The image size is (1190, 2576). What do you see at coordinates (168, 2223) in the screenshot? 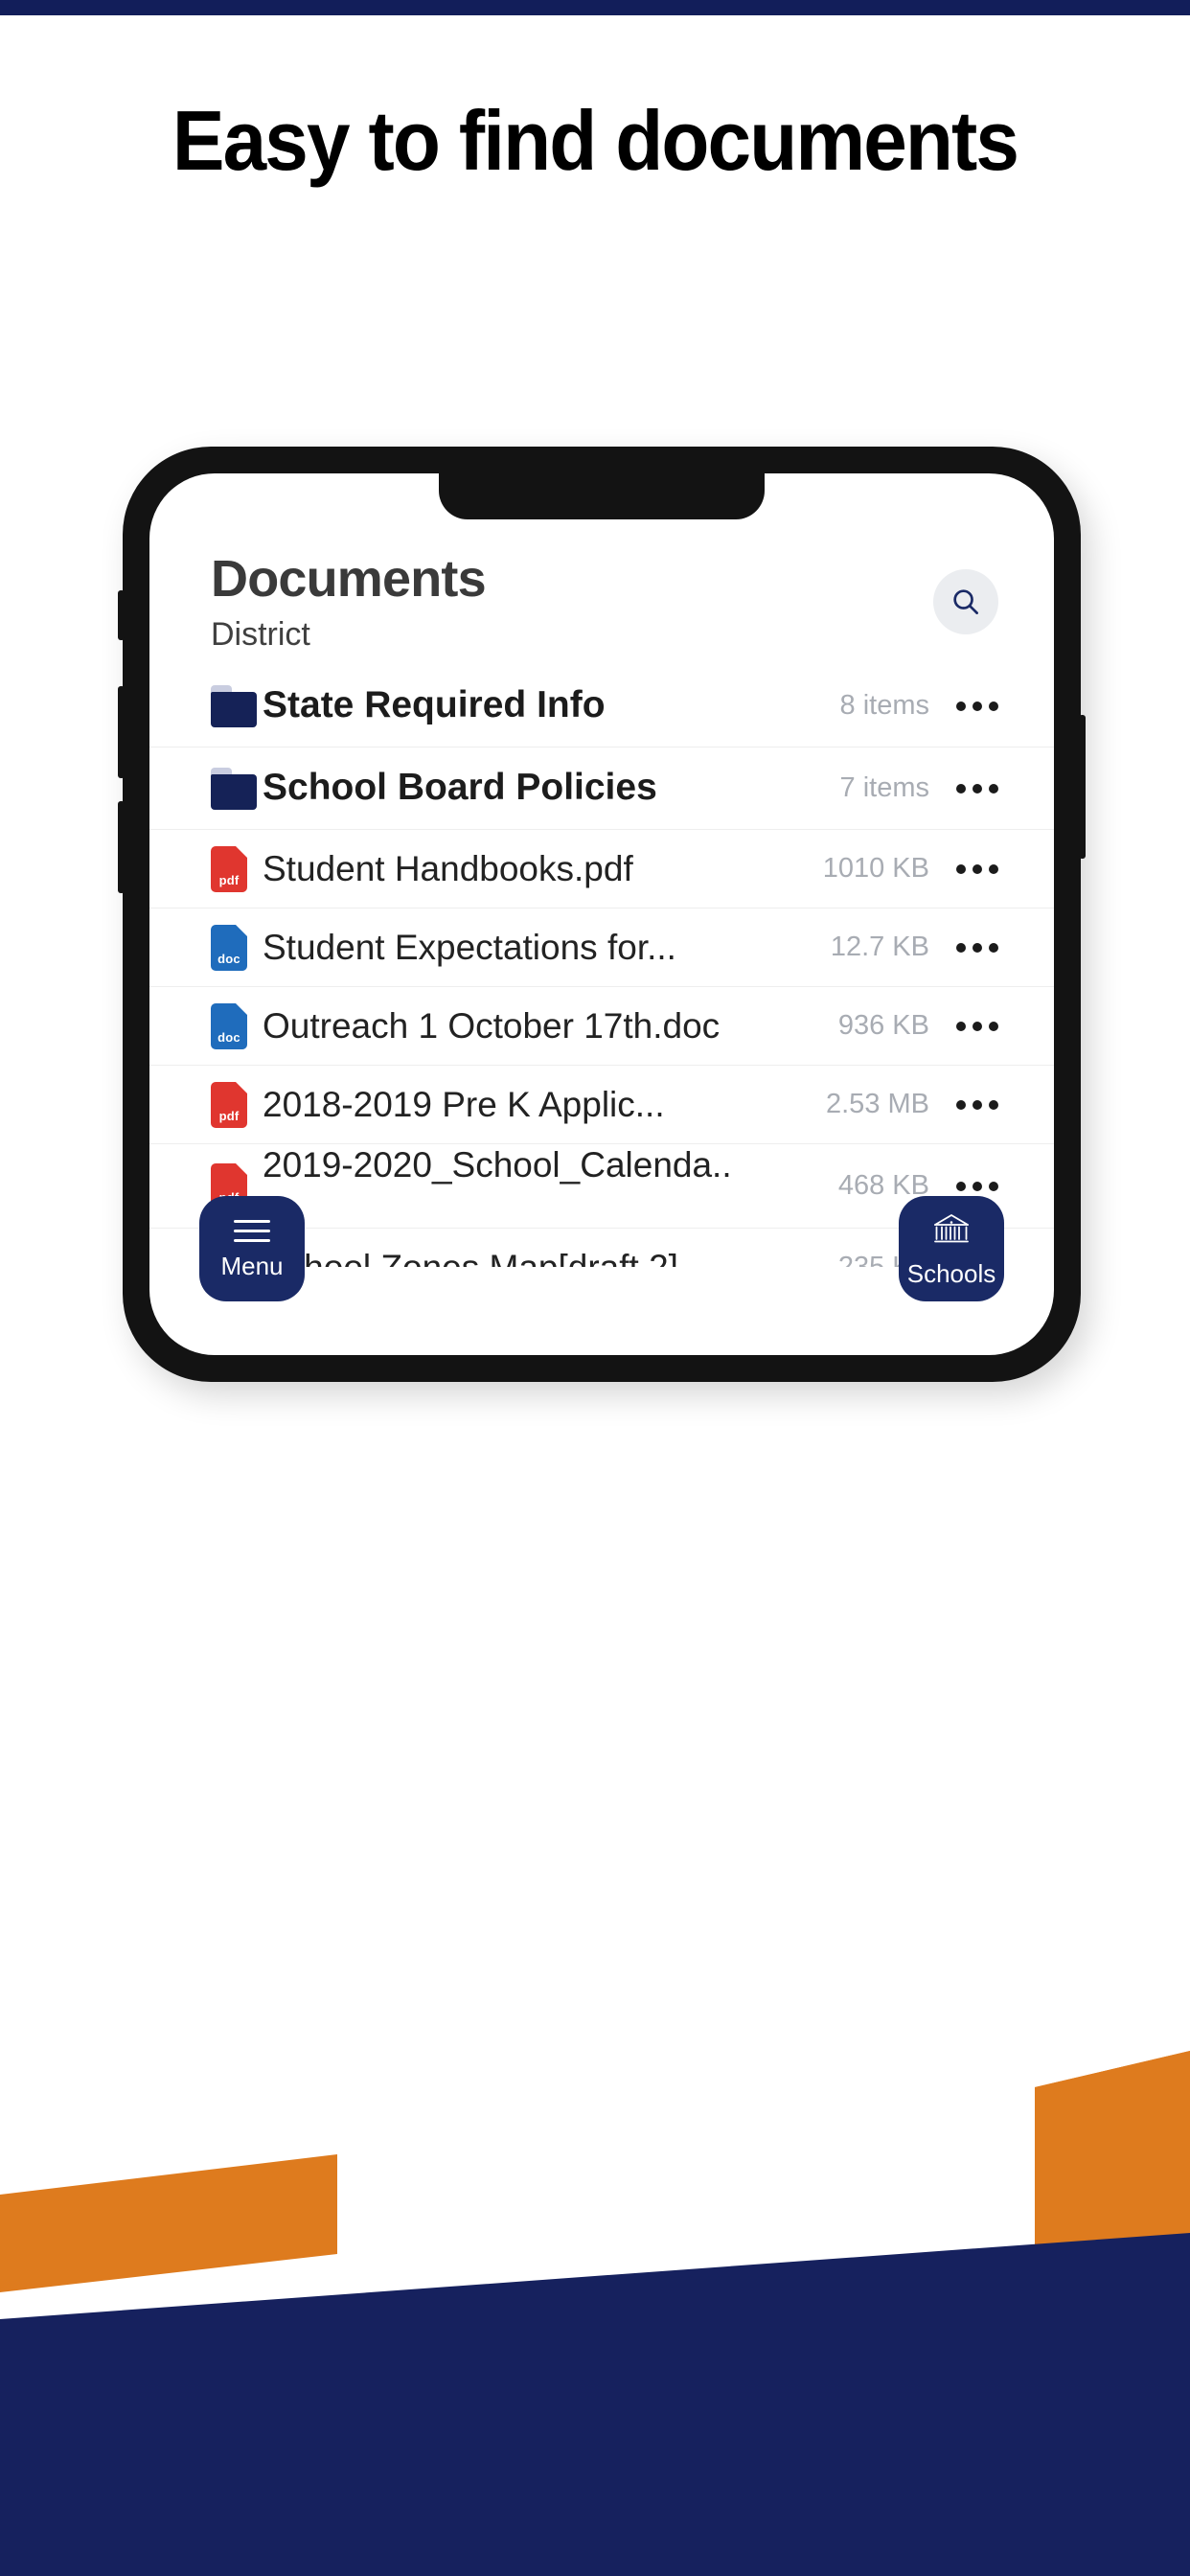
I see `orange-wedge-left` at bounding box center [168, 2223].